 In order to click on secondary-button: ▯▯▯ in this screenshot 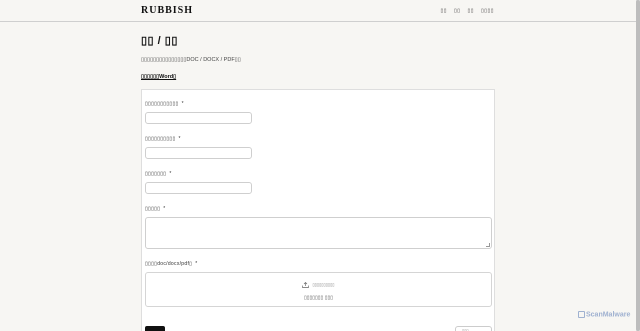, I will do `click(473, 328)`.